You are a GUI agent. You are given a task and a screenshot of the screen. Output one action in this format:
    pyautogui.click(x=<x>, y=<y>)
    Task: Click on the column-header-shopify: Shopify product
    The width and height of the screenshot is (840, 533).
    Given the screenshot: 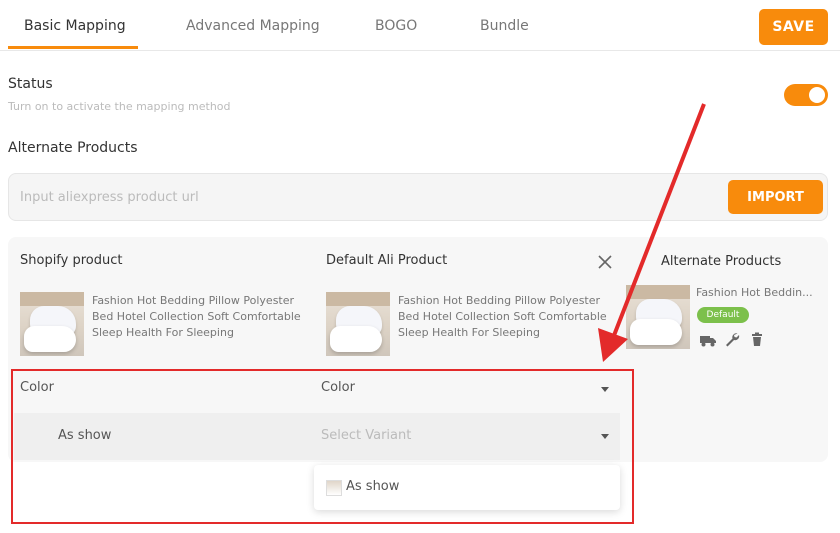 What is the action you would take?
    pyautogui.click(x=71, y=260)
    